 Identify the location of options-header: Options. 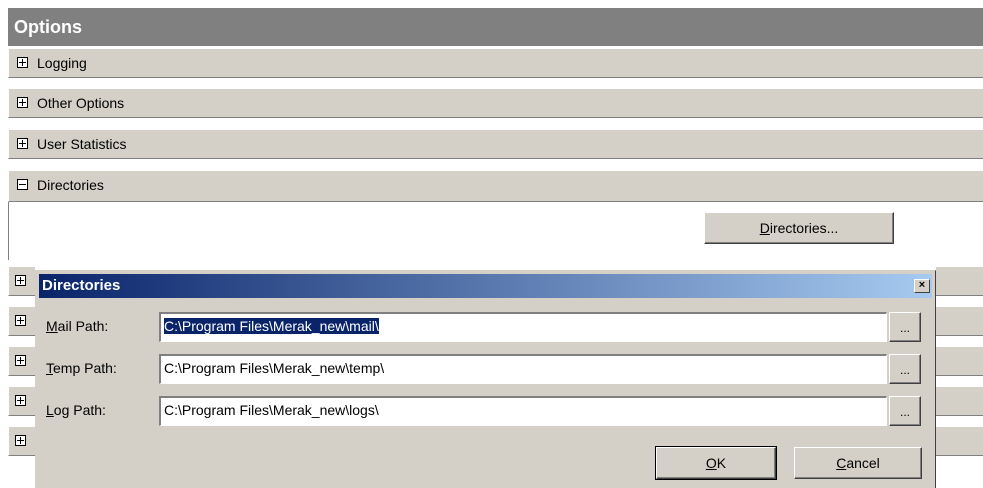
(495, 27).